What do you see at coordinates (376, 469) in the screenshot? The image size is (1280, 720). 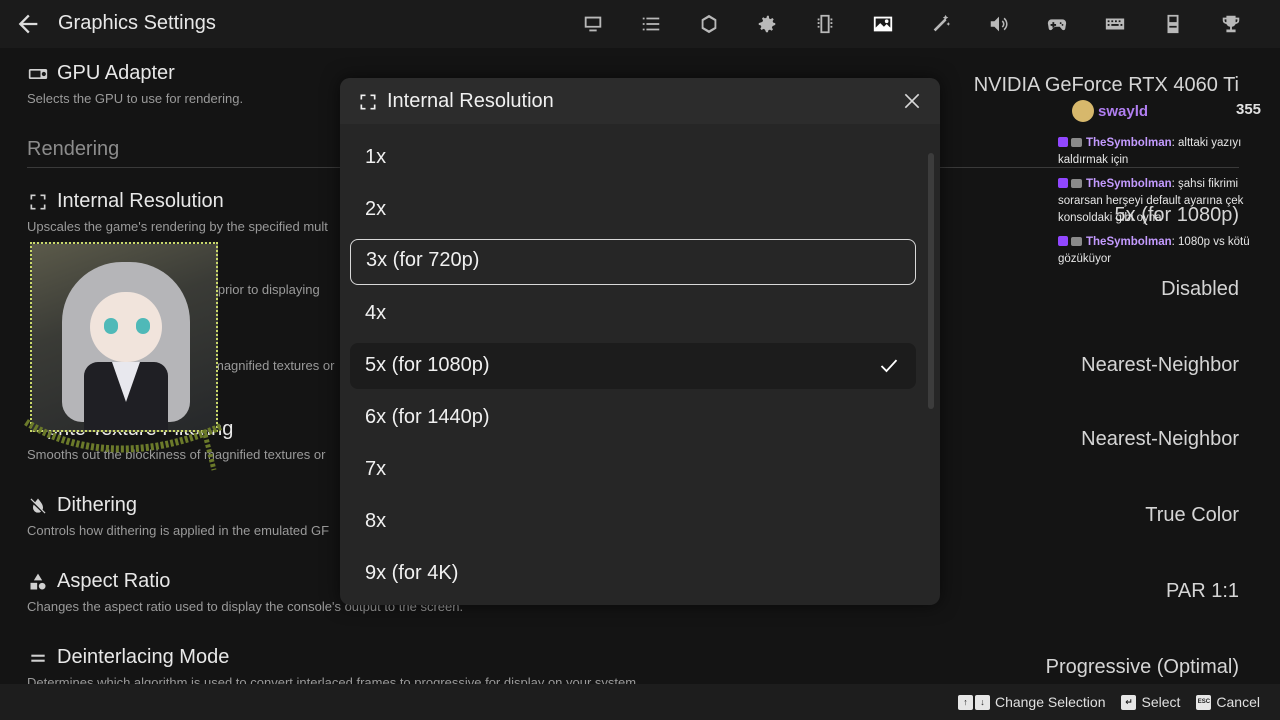 I see `option-label: 7x` at bounding box center [376, 469].